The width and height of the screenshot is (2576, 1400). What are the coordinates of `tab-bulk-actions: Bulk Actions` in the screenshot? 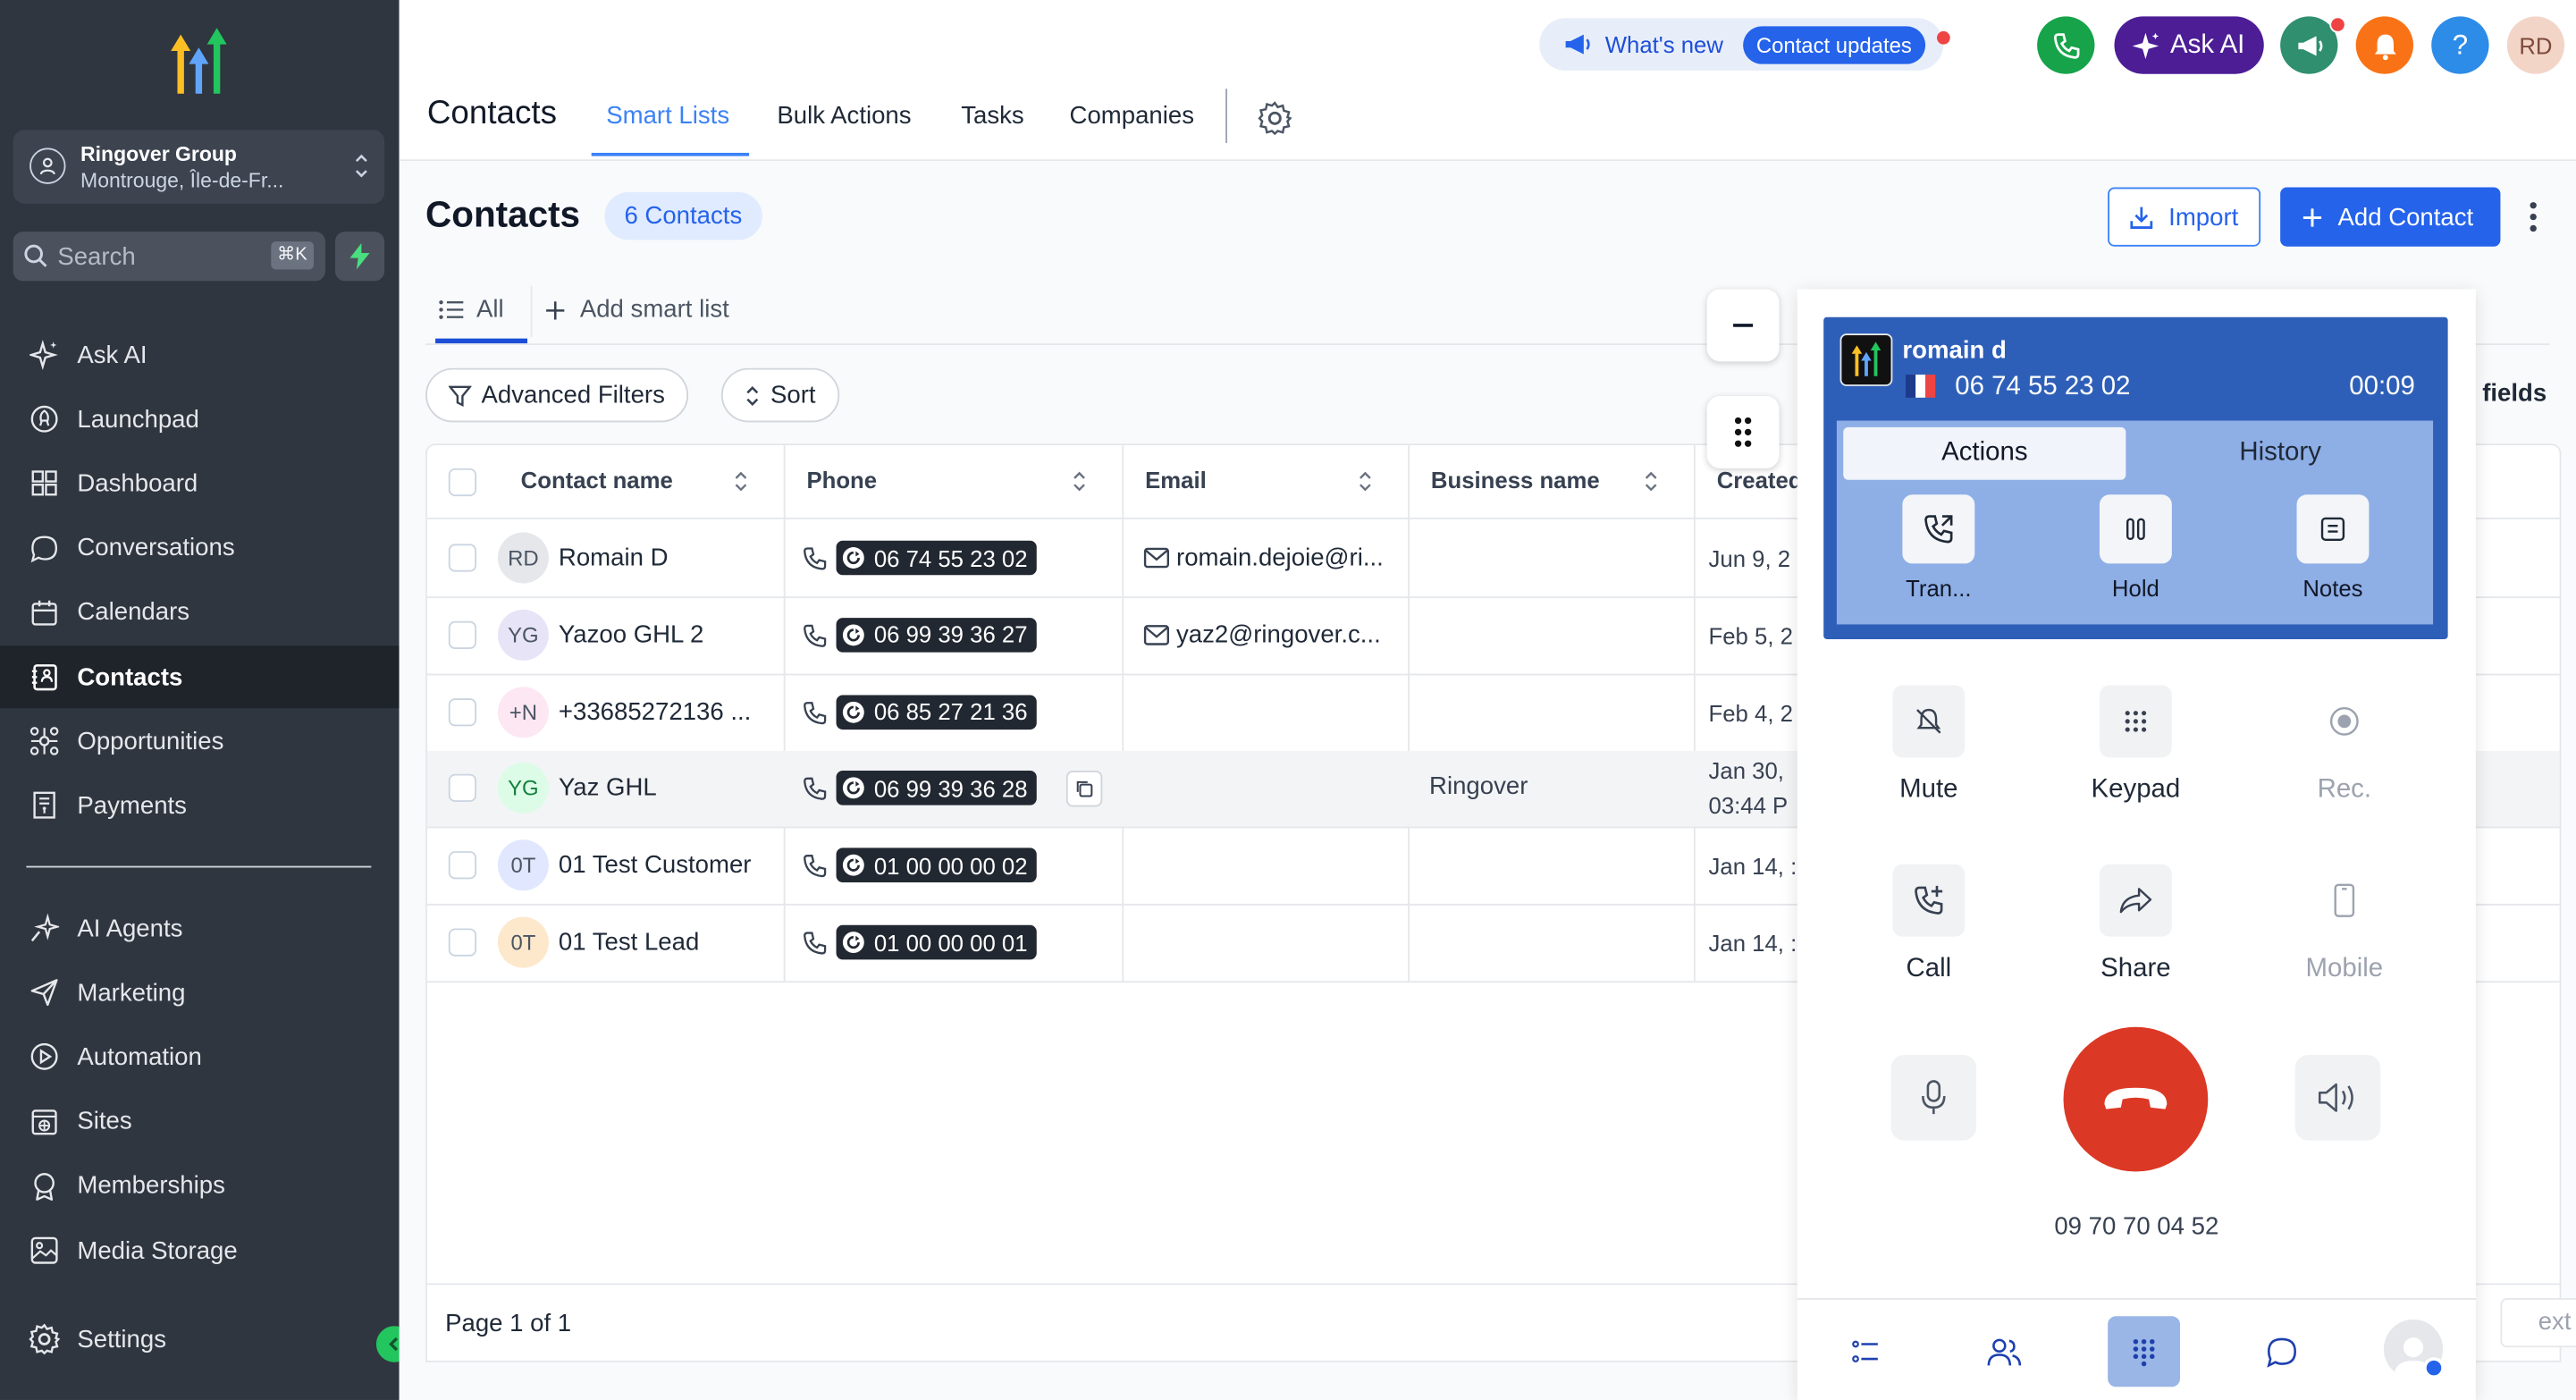 It's located at (844, 116).